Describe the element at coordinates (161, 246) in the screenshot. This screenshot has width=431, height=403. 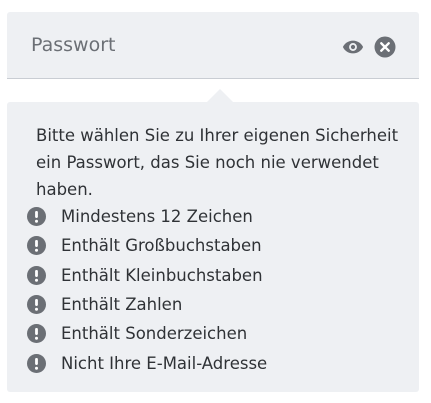
I see `requirement-label: Enthält Großbuchstaben` at that location.